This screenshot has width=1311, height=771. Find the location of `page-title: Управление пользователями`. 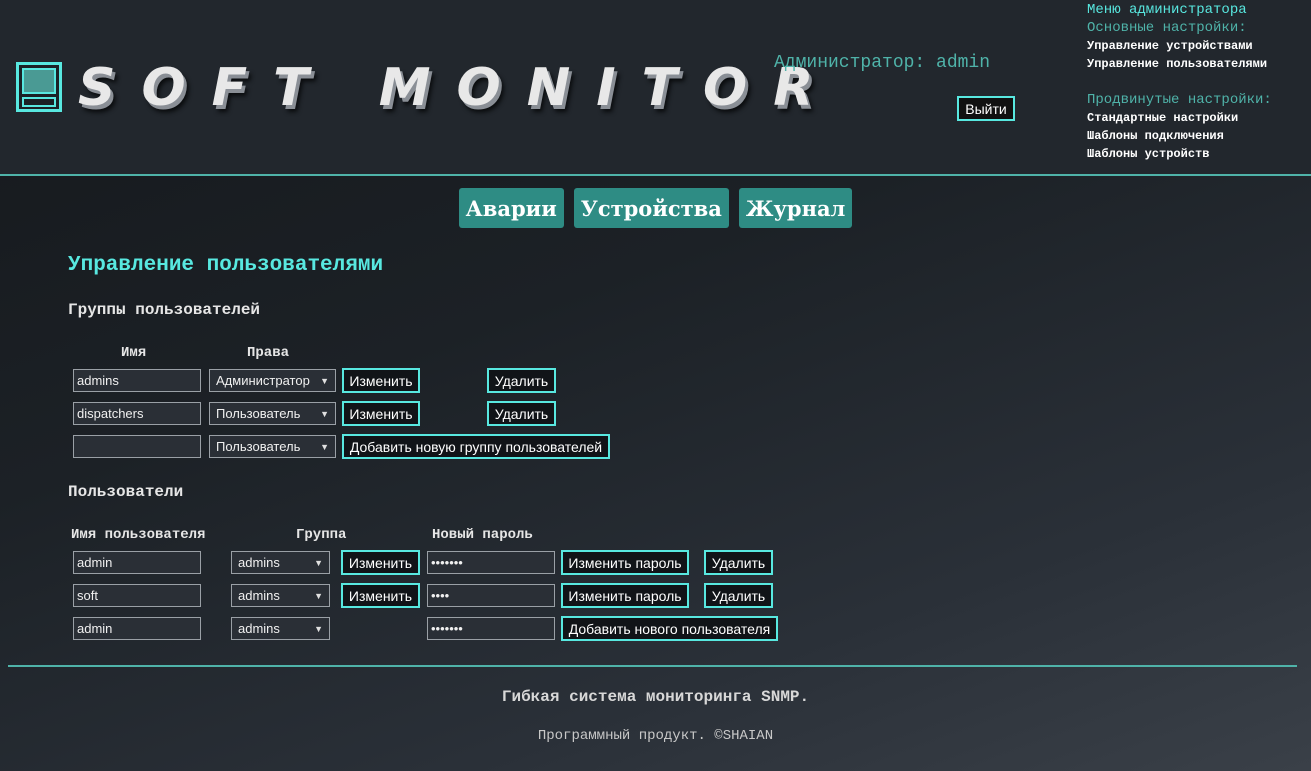

page-title: Управление пользователями is located at coordinates (226, 265).